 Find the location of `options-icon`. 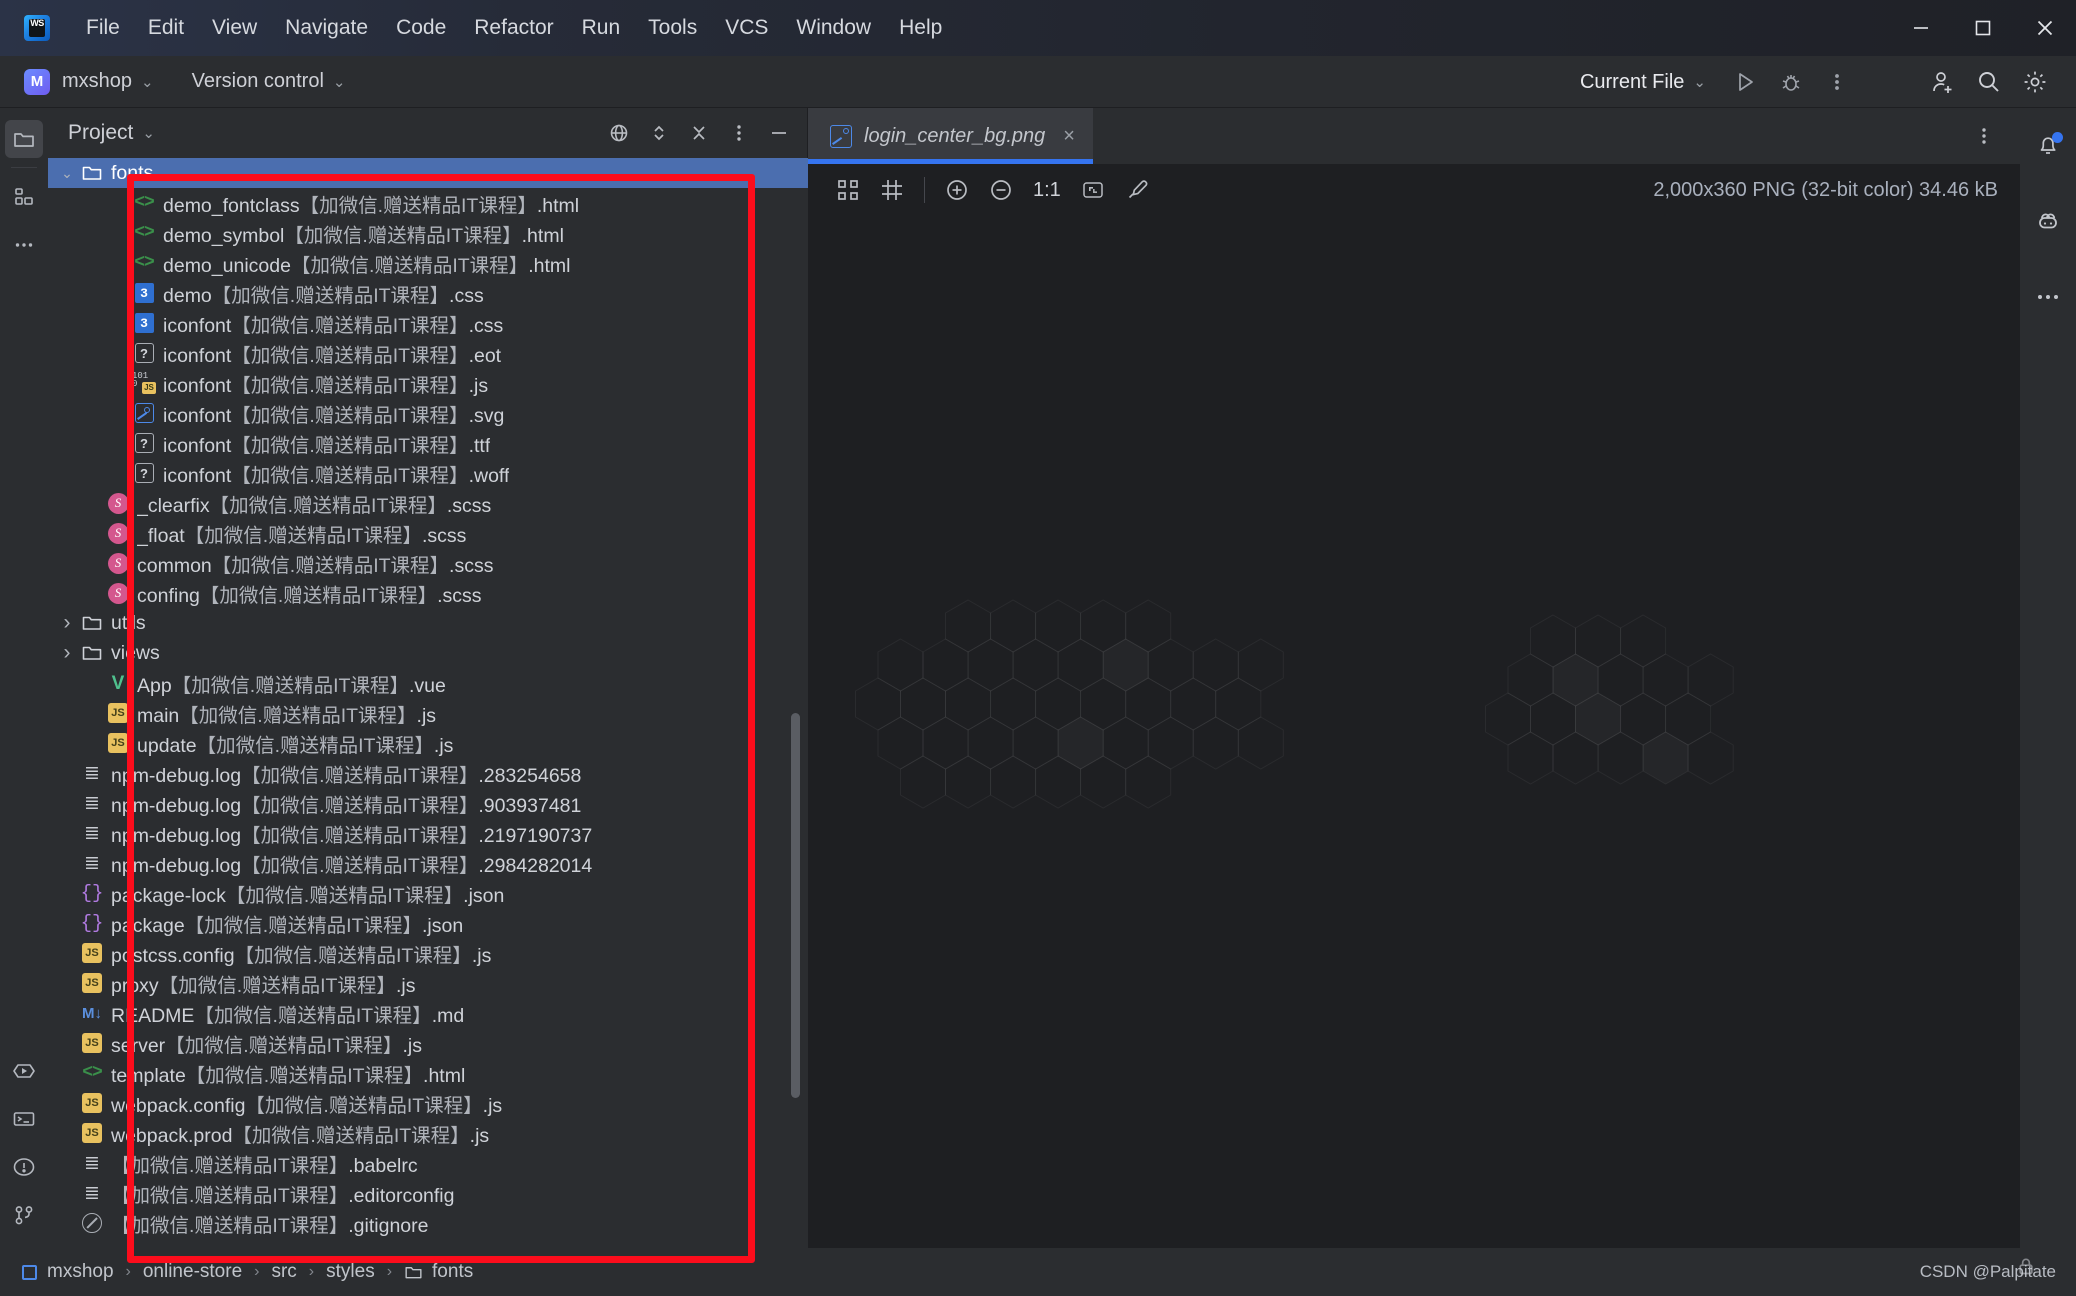

options-icon is located at coordinates (739, 133).